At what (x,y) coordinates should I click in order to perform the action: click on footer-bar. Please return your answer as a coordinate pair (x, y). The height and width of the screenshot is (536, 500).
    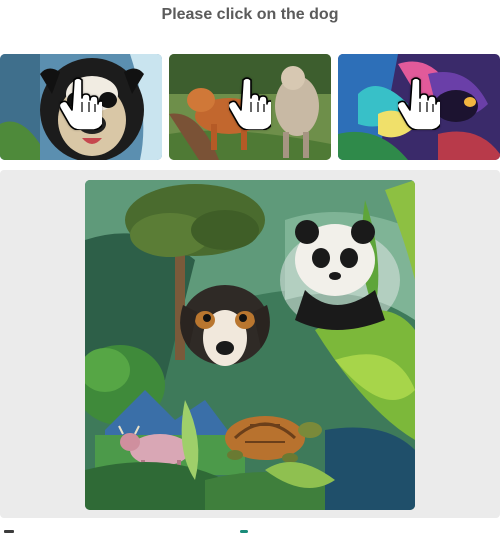
    Looking at the image, I should click on (250, 529).